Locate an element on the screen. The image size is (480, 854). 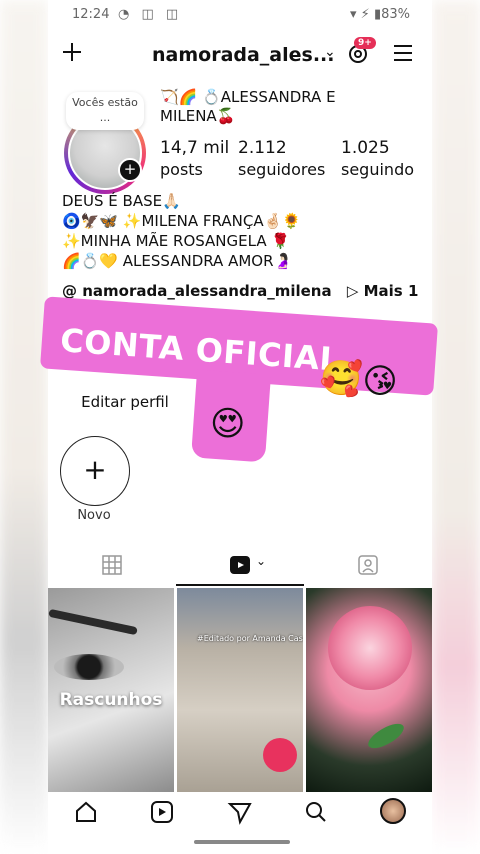
reel-caption: #Editado por Amanda Cassia is located at coordinates (250, 638).